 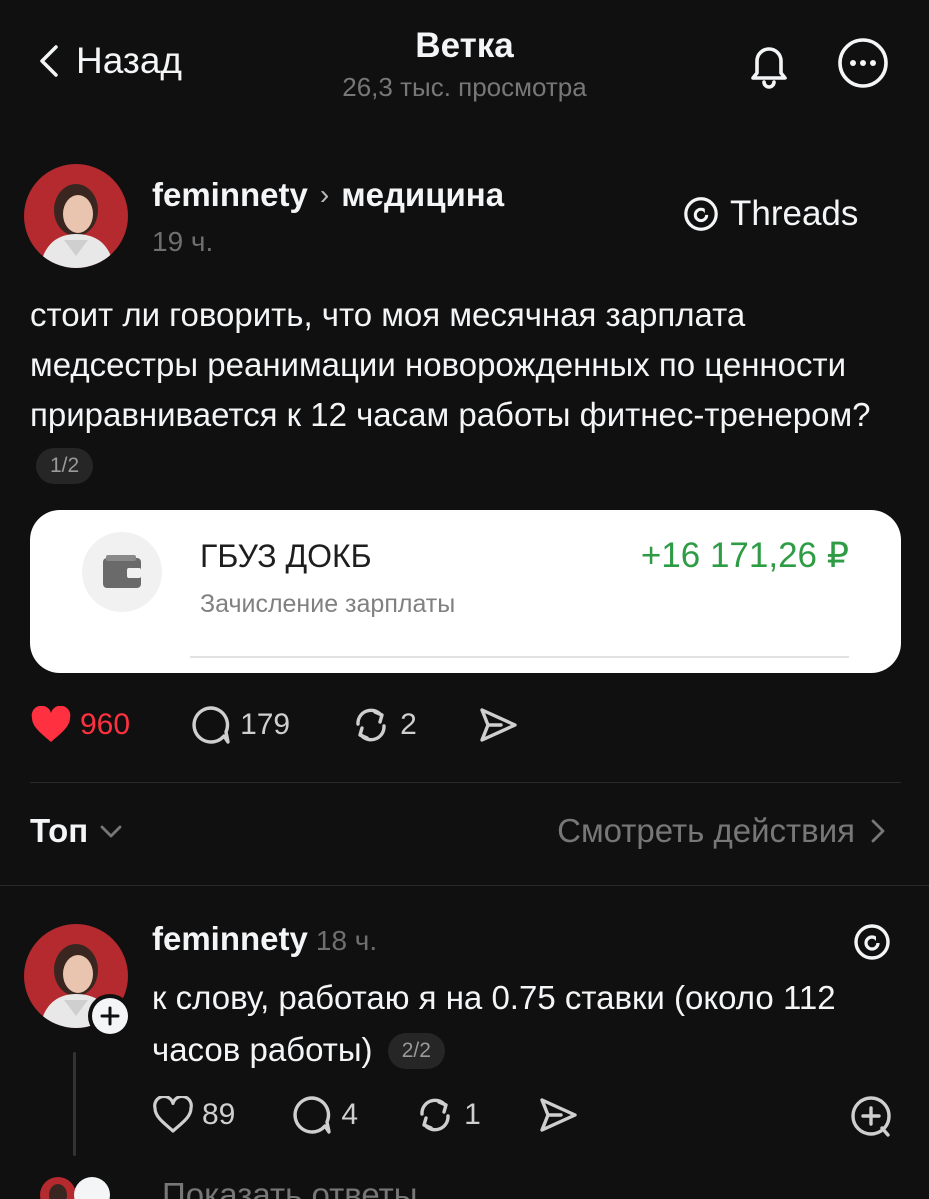 I want to click on post-author-line: feminnety › медицина, so click(x=328, y=195).